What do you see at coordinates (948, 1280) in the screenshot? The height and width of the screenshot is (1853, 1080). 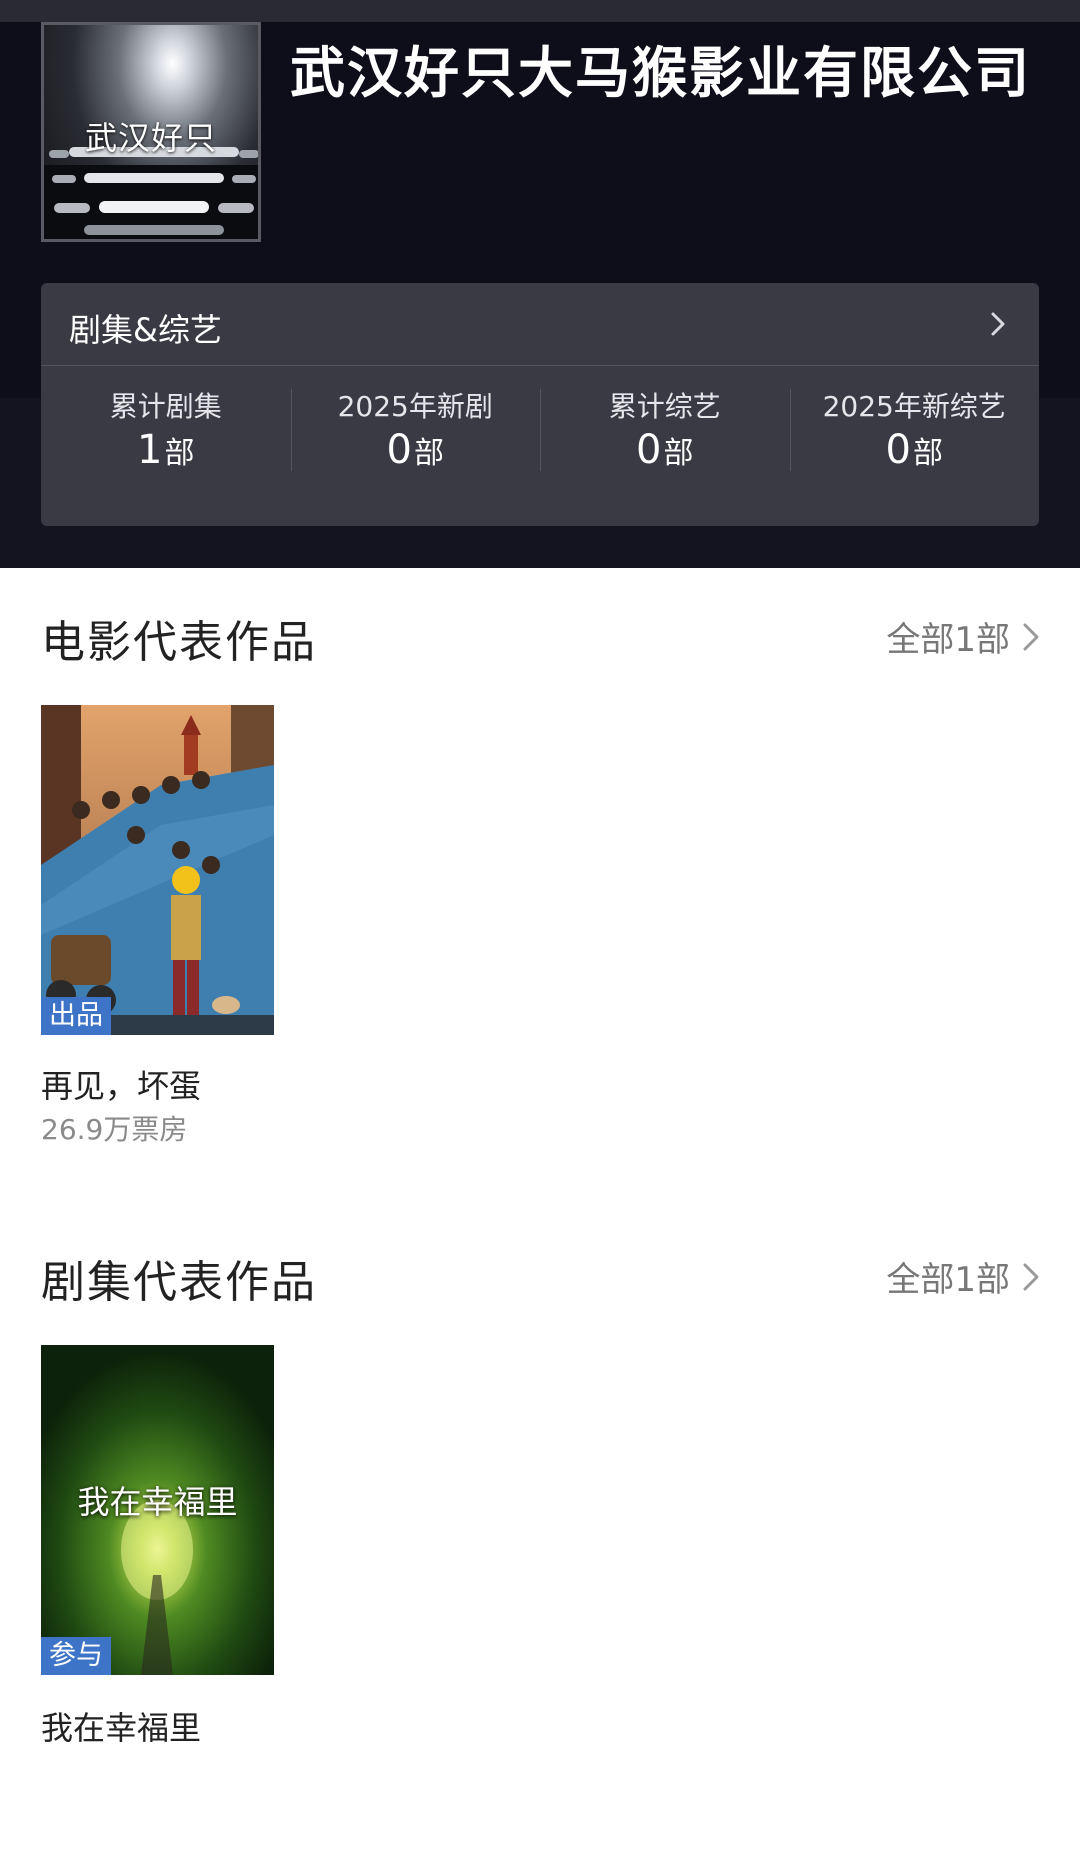 I see `series-view-all-label: 全部1部` at bounding box center [948, 1280].